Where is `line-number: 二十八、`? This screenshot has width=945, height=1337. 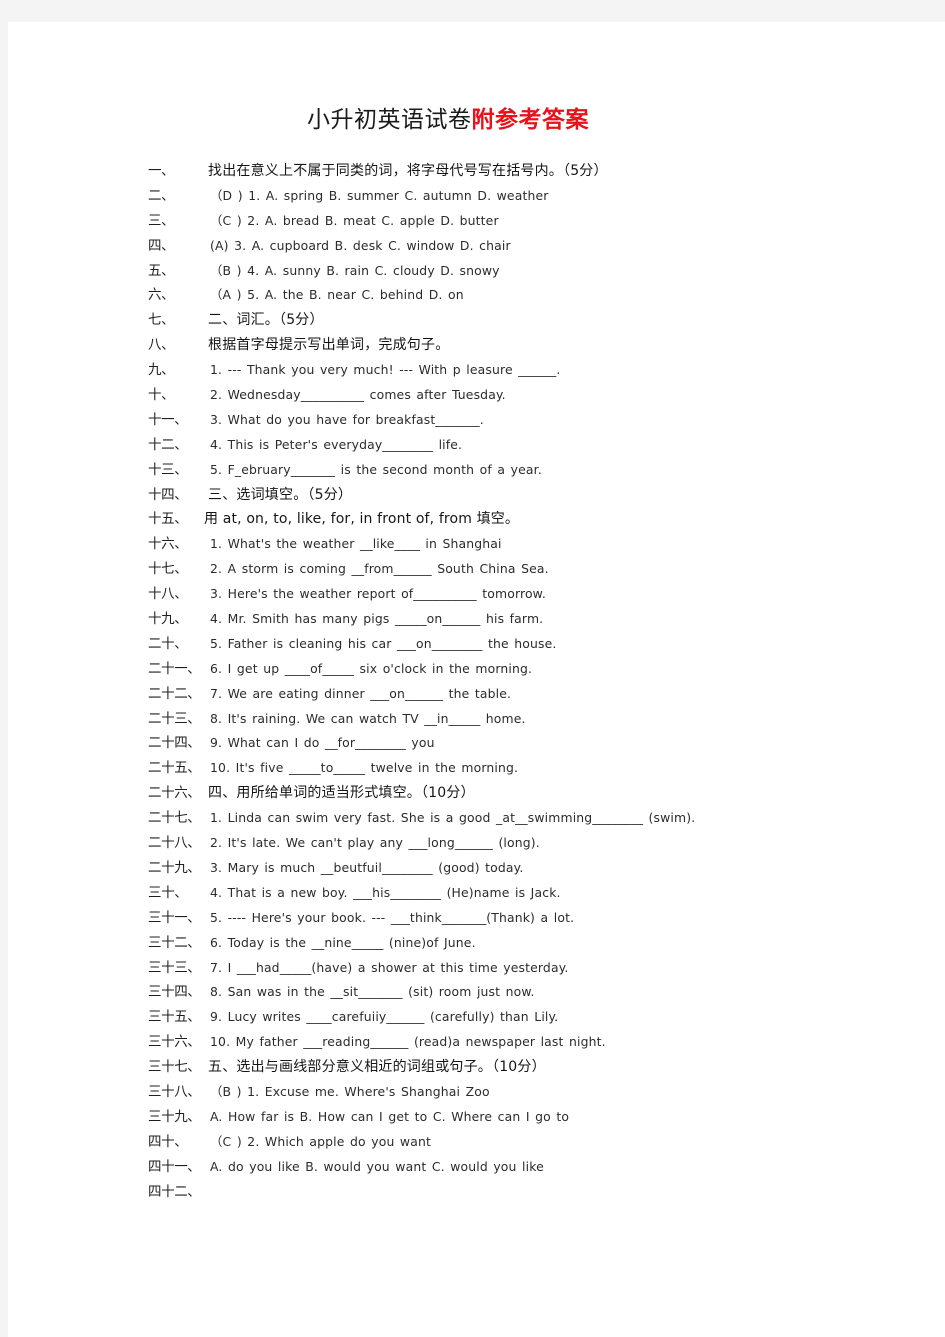
line-number: 二十八、 is located at coordinates (174, 843).